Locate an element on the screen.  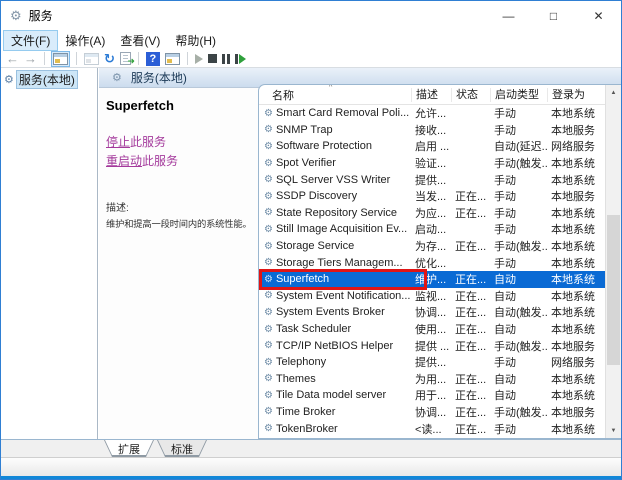
tab-extended: 扩展 is located at coordinates (129, 448).